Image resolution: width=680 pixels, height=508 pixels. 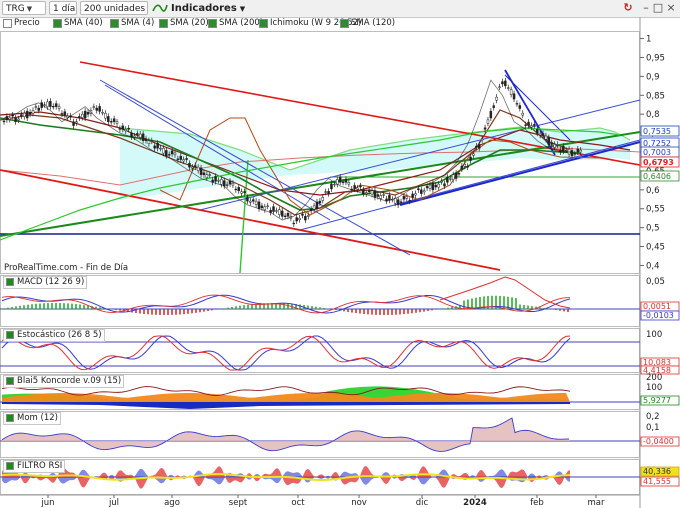 I want to click on price-tag-label: 0,7003, so click(x=657, y=152).